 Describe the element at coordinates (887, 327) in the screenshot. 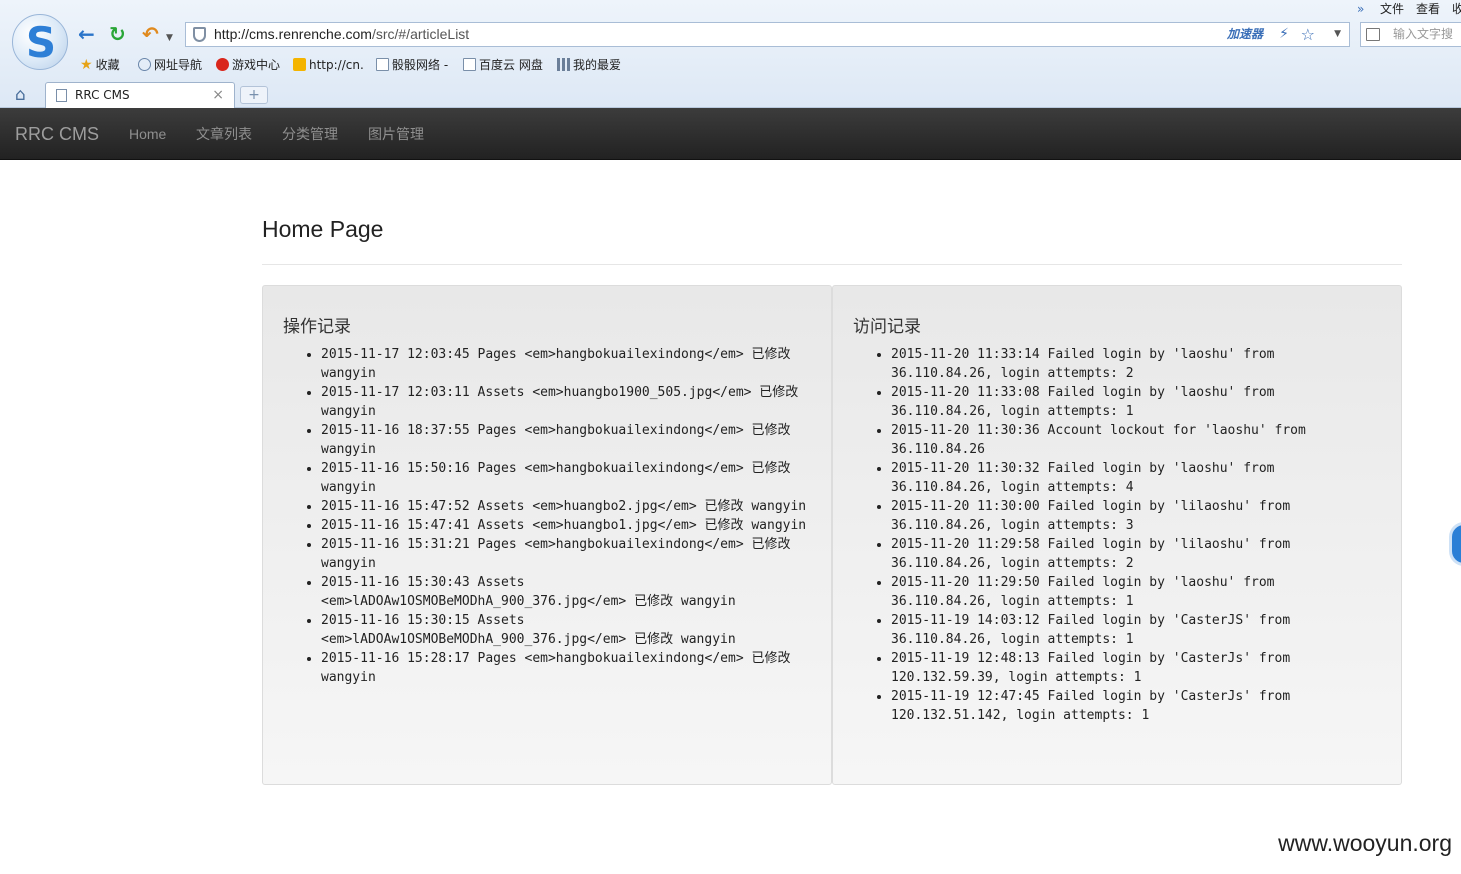

I see `access-log-title: 访问记录` at that location.